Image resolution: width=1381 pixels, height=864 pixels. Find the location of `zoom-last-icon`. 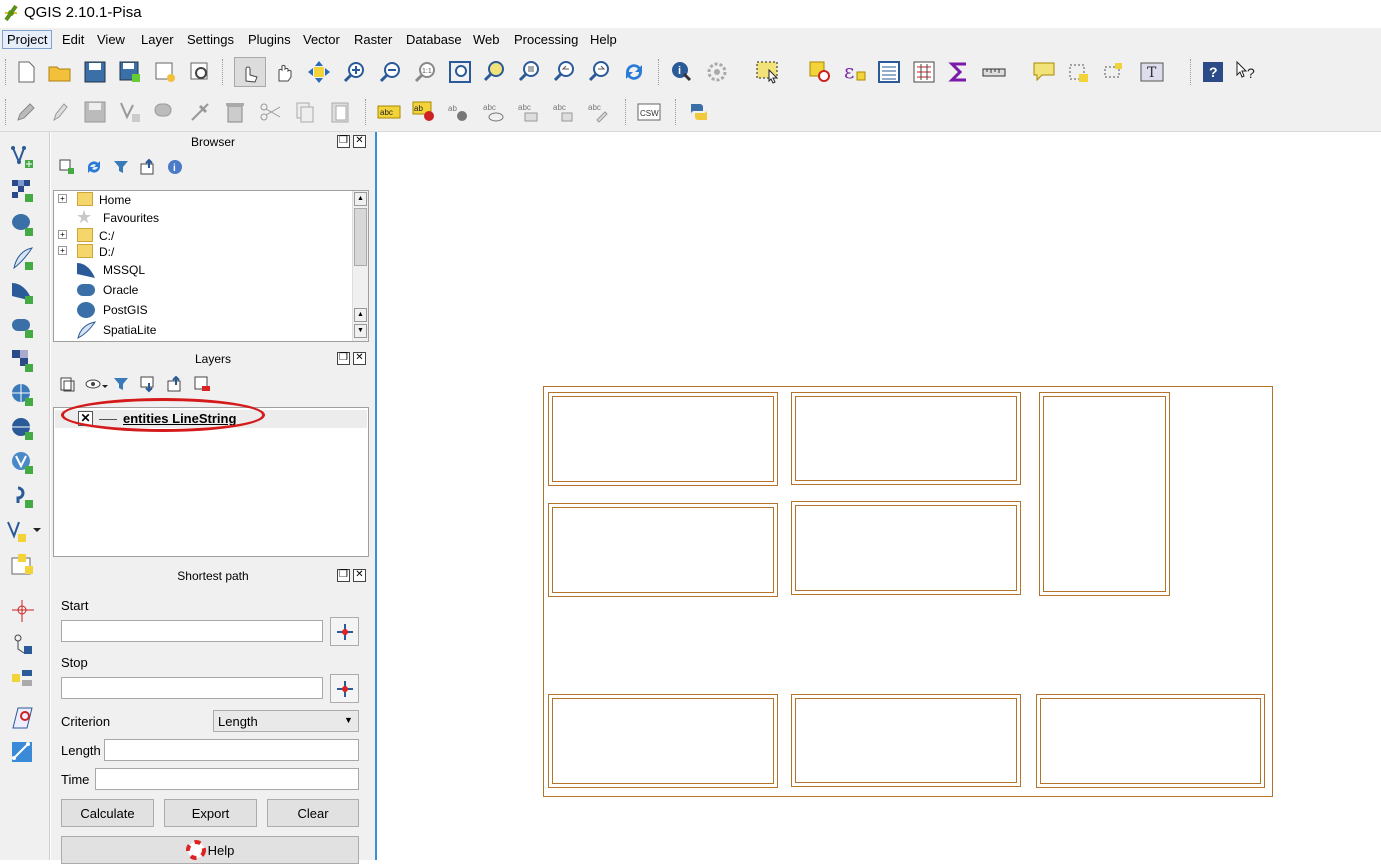

zoom-last-icon is located at coordinates (565, 72).